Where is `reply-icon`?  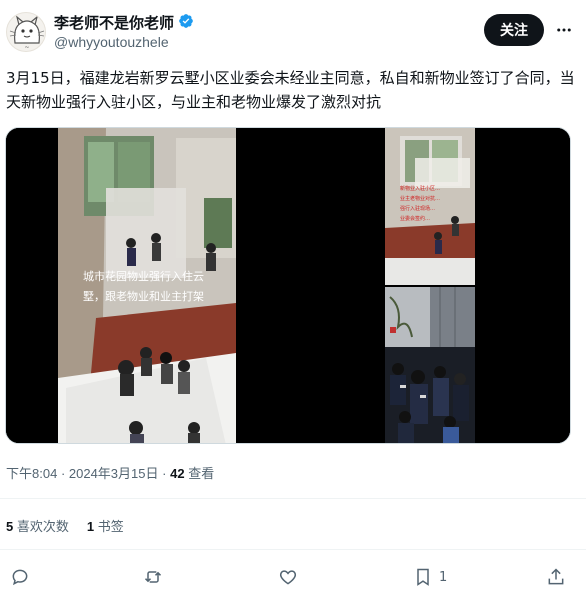
reply-icon is located at coordinates (20, 577).